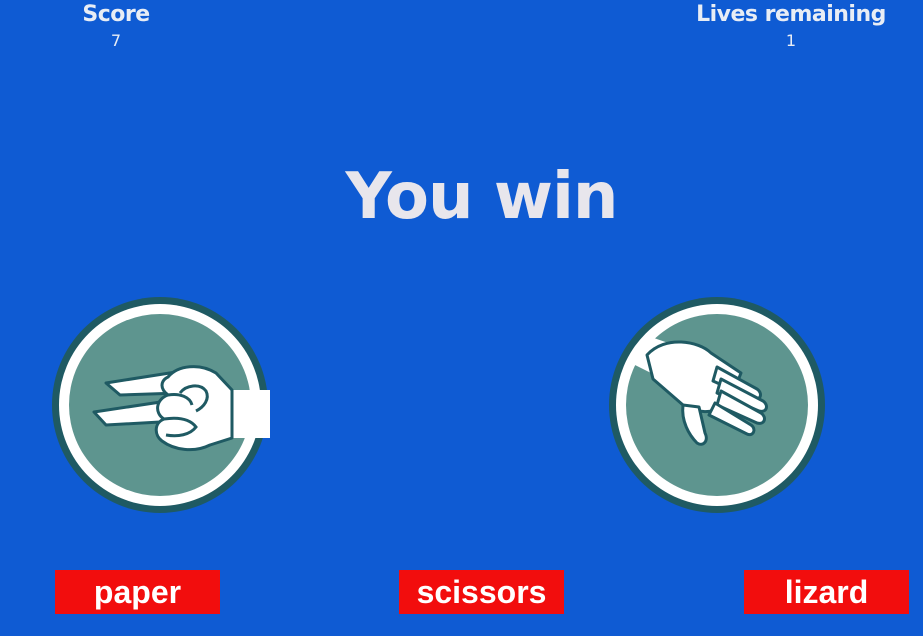  Describe the element at coordinates (116, 40) in the screenshot. I see `score-value: 7` at that location.